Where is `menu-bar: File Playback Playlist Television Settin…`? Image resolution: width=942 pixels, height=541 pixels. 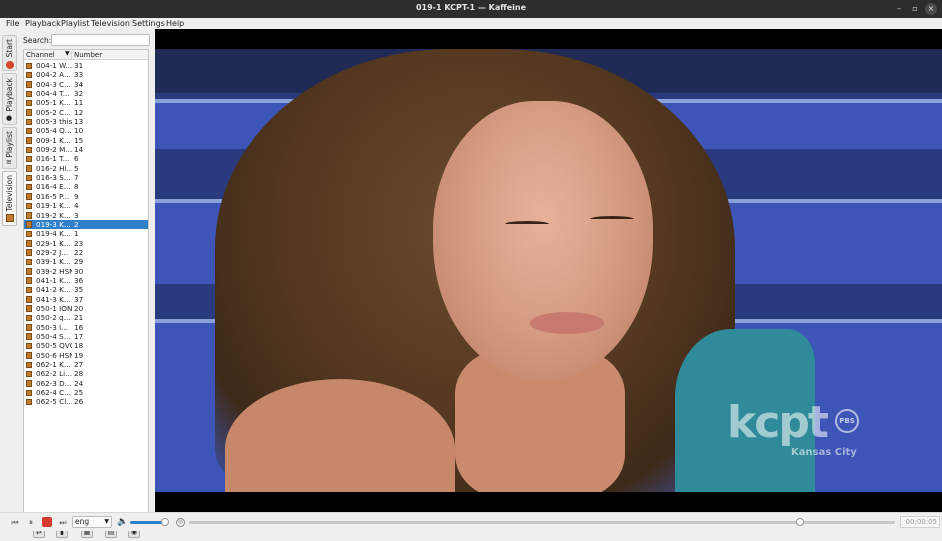
menu-bar: File Playback Playlist Television Settin… is located at coordinates (471, 23).